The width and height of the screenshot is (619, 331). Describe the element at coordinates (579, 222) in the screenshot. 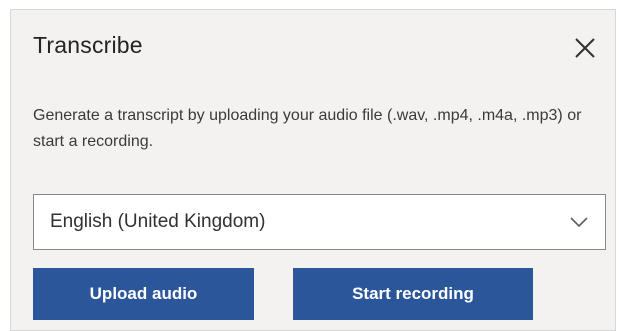

I see `chevron-down-icon` at that location.